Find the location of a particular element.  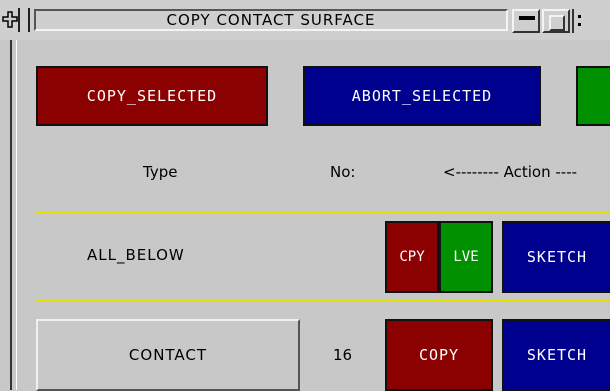

partial-green-button is located at coordinates (593, 96).